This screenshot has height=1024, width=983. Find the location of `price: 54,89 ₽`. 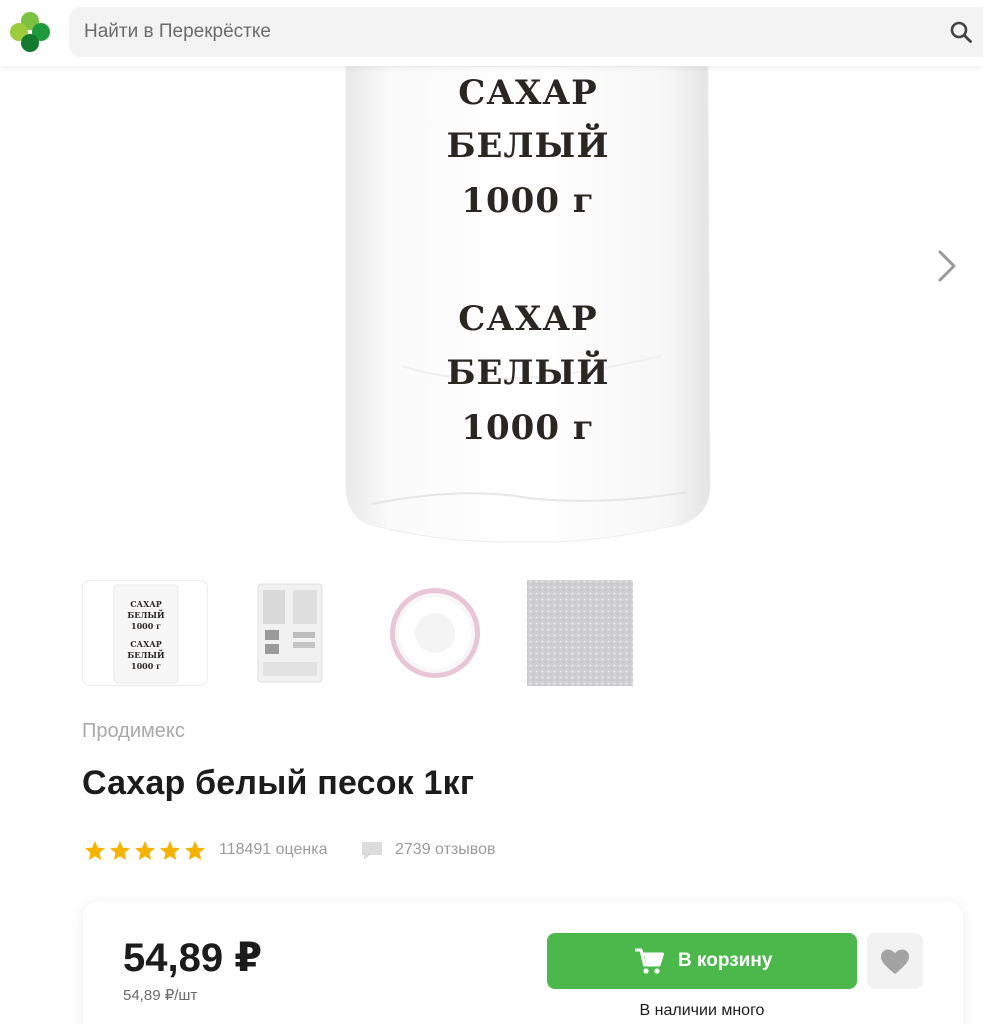

price: 54,89 ₽ is located at coordinates (193, 958).